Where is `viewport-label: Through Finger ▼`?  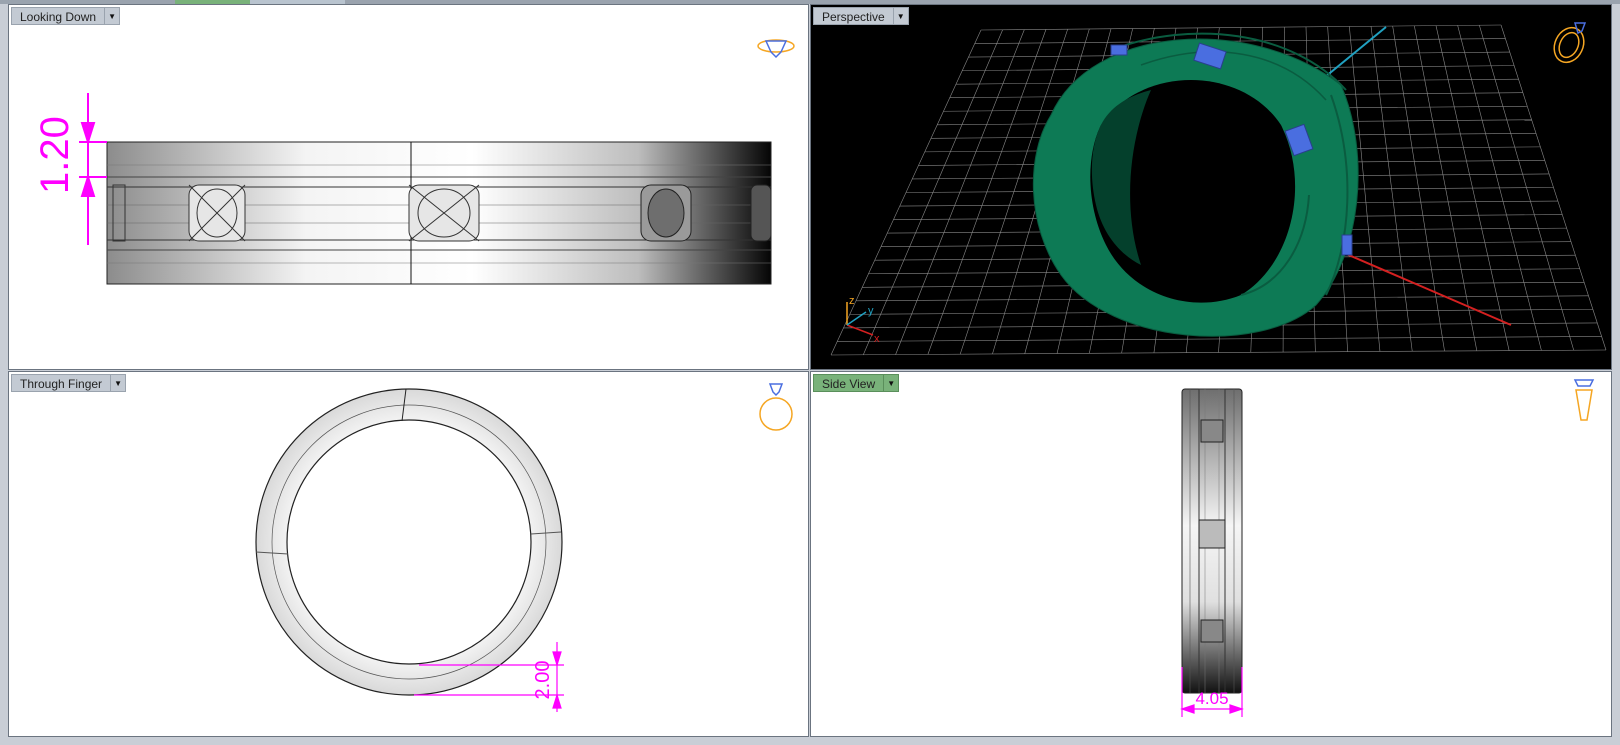
viewport-label: Through Finger ▼ is located at coordinates (69, 383).